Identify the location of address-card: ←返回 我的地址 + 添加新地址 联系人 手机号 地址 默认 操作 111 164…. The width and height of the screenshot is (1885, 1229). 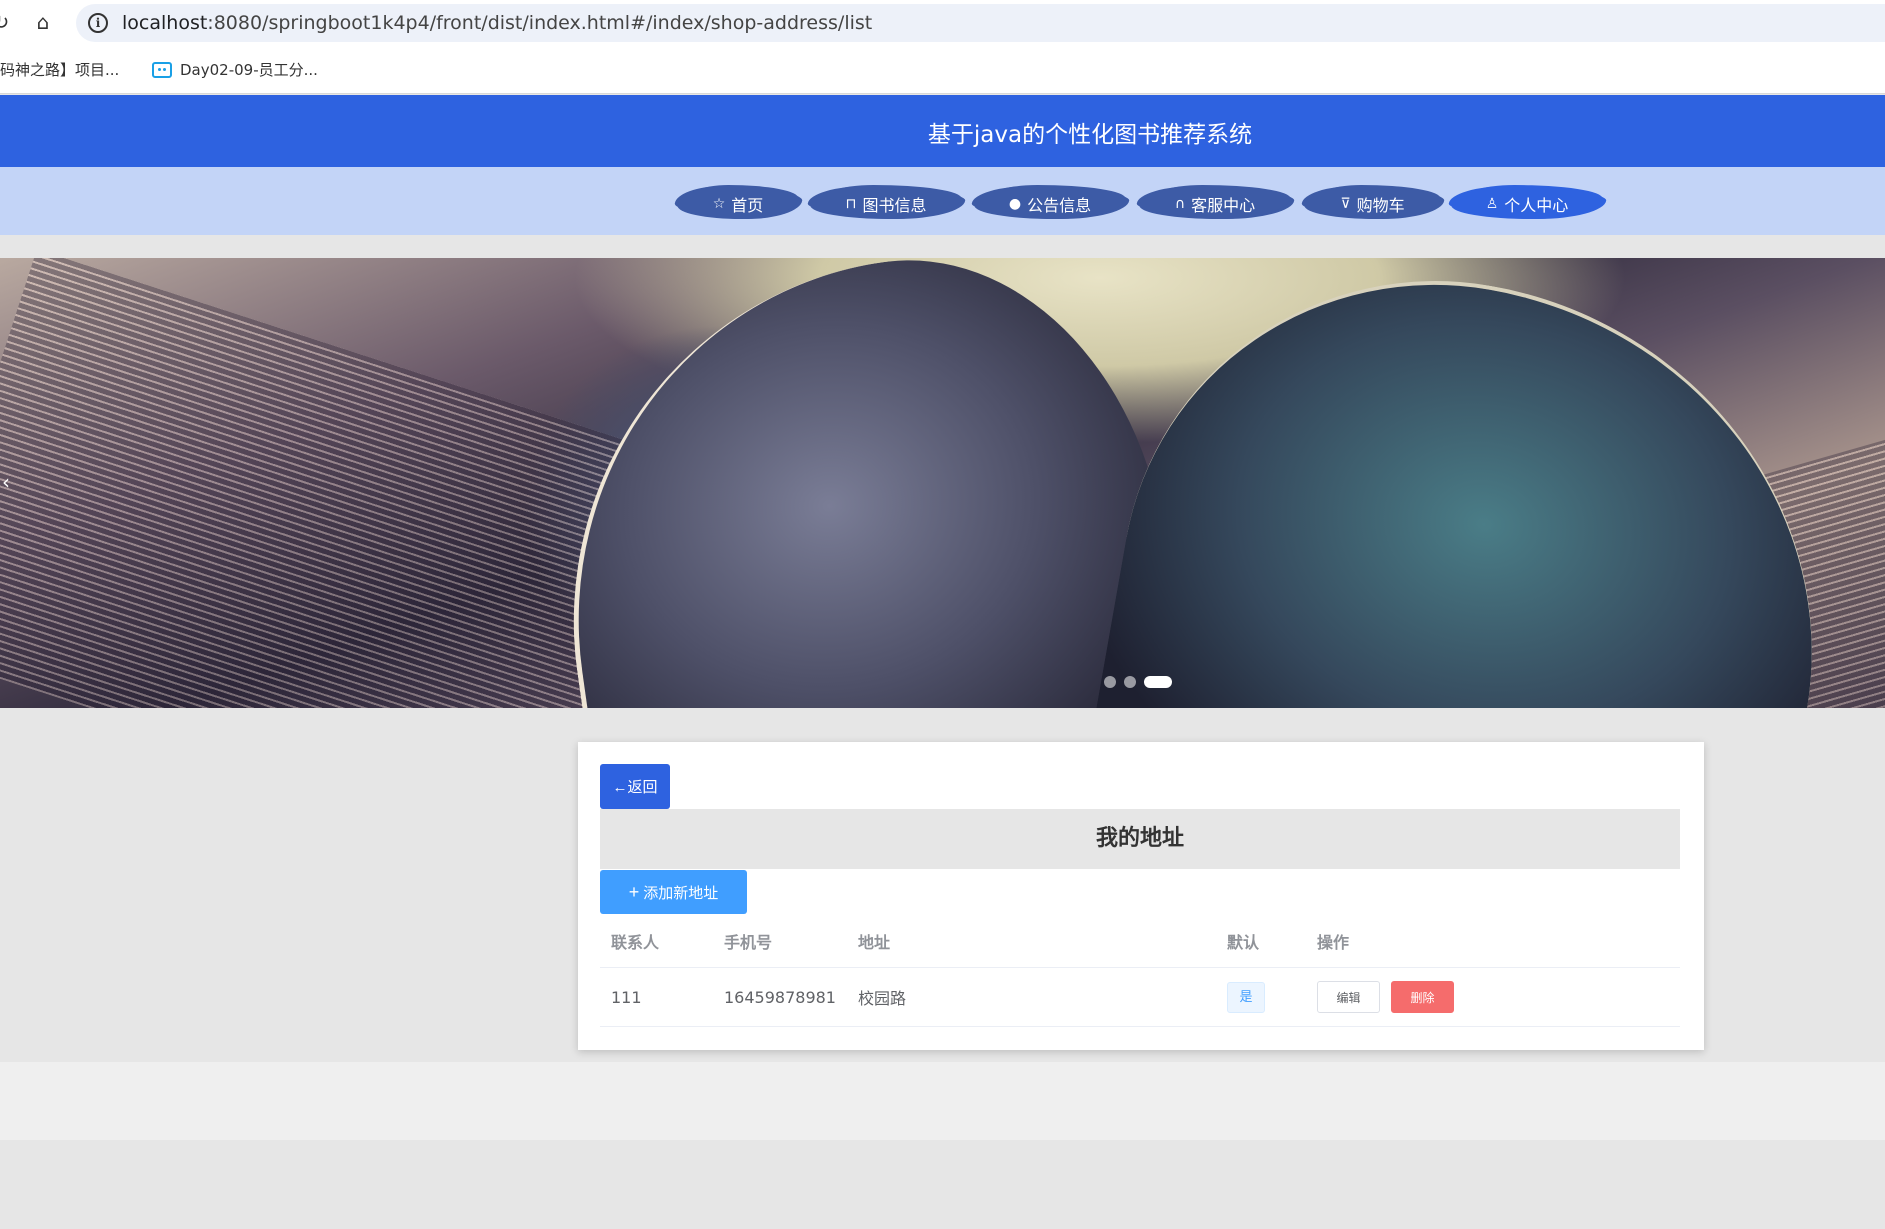
(1141, 896).